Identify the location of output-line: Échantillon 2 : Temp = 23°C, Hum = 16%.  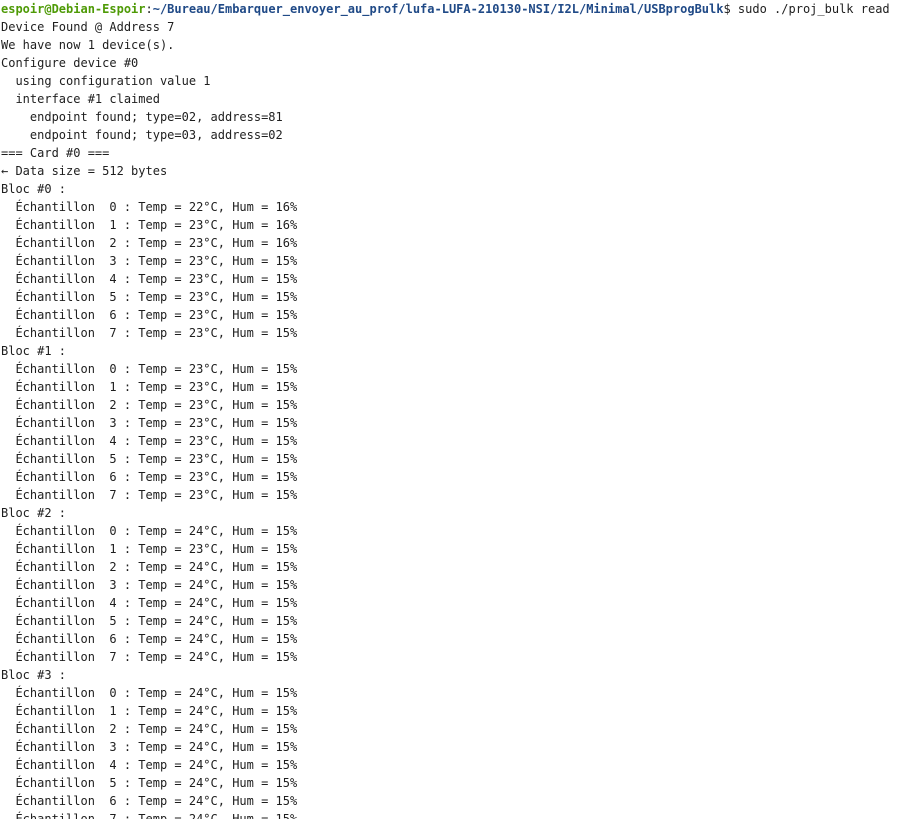
(149, 243).